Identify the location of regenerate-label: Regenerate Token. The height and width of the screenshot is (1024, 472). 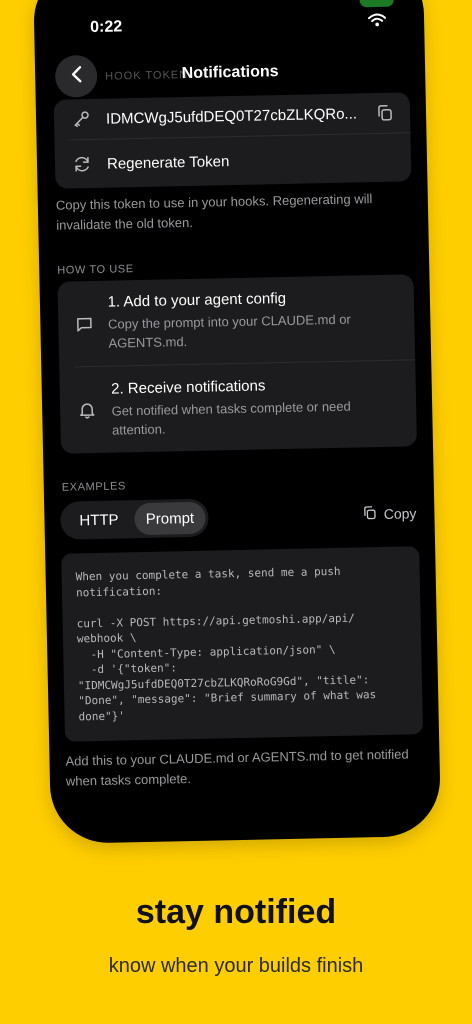
(168, 162).